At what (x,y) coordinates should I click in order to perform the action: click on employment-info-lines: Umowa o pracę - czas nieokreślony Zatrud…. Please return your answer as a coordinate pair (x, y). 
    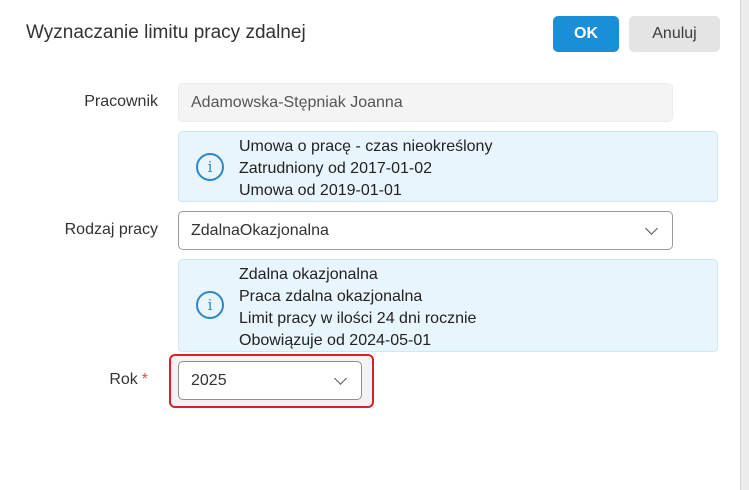
    Looking at the image, I should click on (365, 169).